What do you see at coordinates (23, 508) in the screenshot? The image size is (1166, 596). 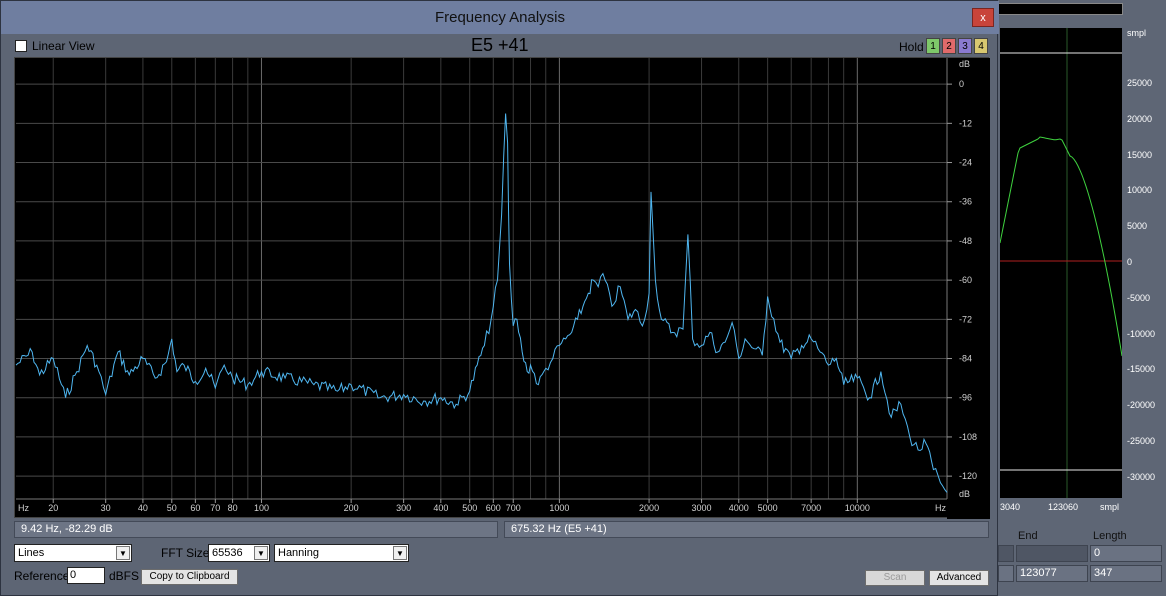 I see `x-unit-left: Hz` at bounding box center [23, 508].